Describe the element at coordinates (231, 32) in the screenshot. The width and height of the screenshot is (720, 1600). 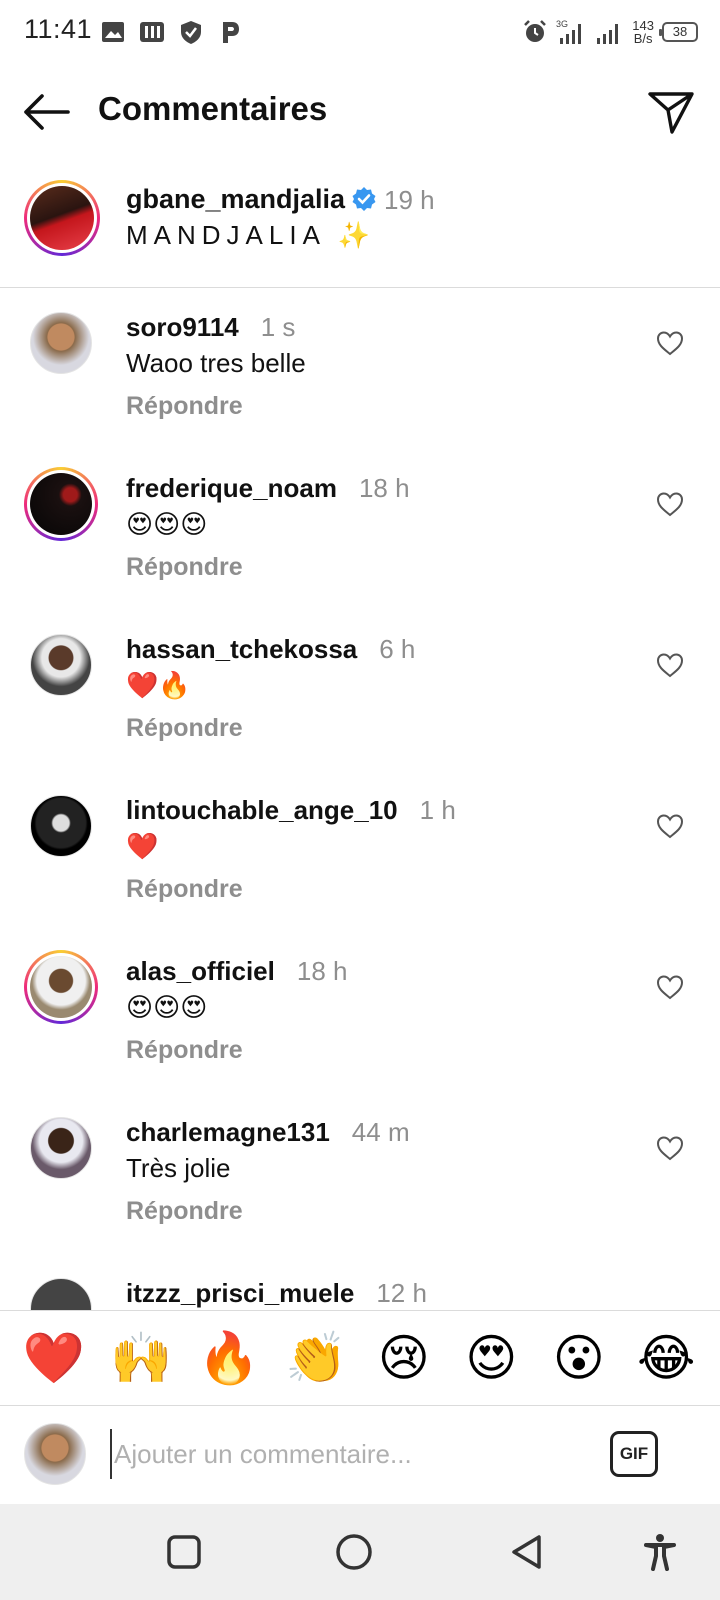
I see `p-app-icon` at that location.